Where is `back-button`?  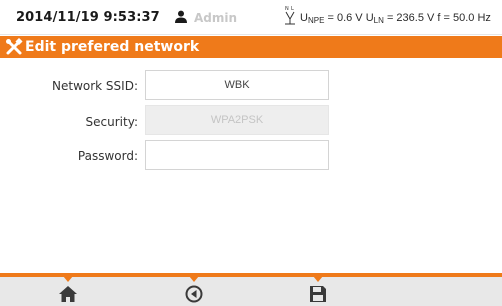
back-button is located at coordinates (194, 291).